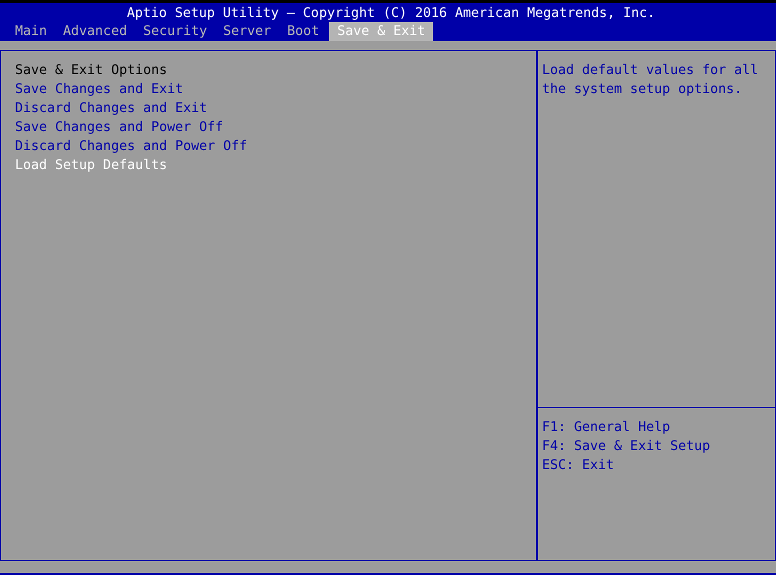 This screenshot has height=575, width=776. What do you see at coordinates (91, 165) in the screenshot?
I see `menu-item: Load Setup Defaults` at bounding box center [91, 165].